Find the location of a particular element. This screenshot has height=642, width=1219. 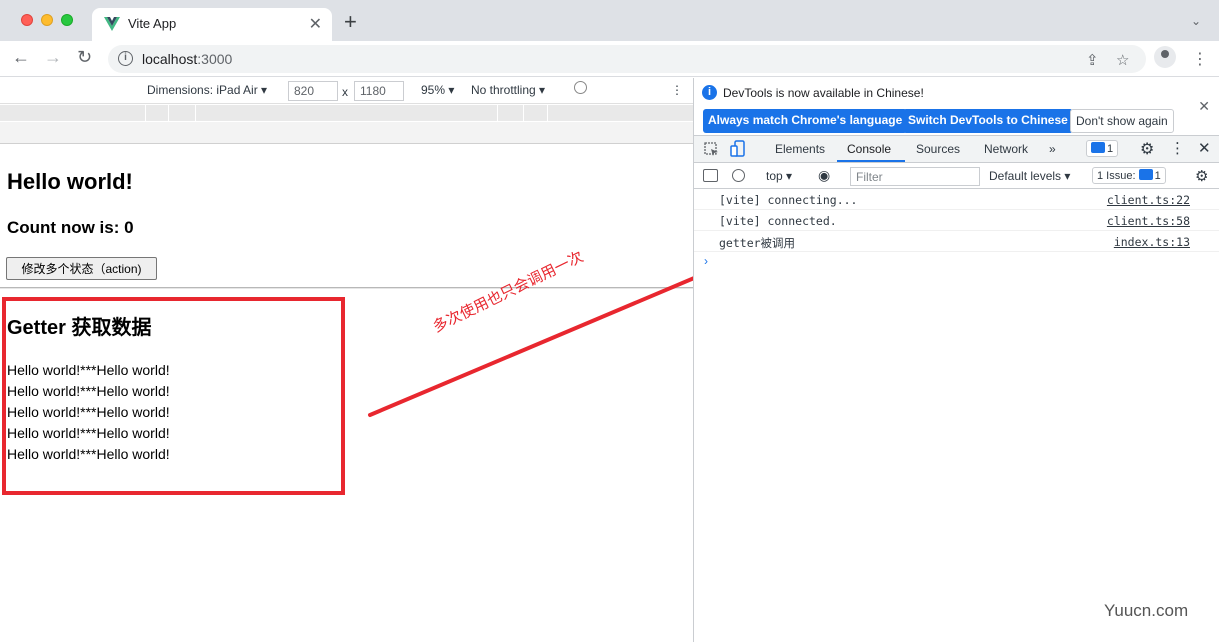

tab-console: Console is located at coordinates (869, 149).